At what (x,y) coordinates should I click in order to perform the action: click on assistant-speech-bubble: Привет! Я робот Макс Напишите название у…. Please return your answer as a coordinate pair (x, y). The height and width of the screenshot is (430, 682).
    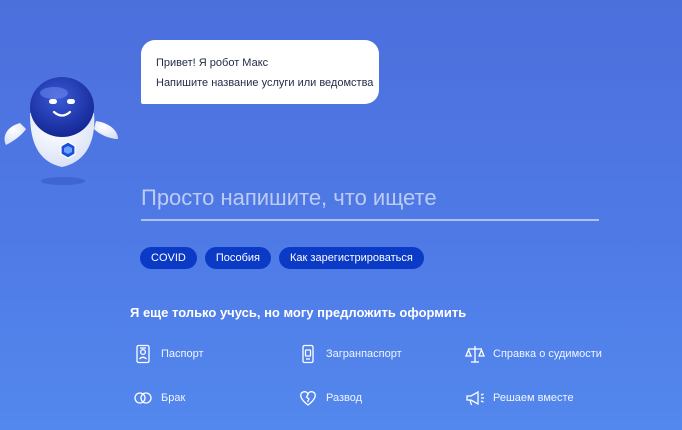
    Looking at the image, I should click on (260, 72).